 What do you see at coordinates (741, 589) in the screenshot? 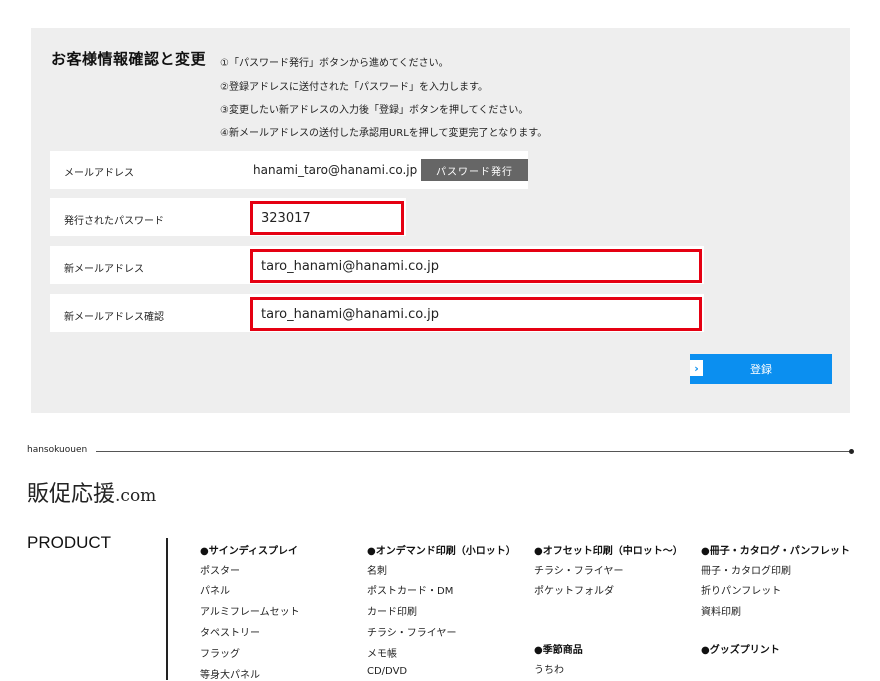
I see `link-folded-pamphlet: 折りパンフレット` at bounding box center [741, 589].